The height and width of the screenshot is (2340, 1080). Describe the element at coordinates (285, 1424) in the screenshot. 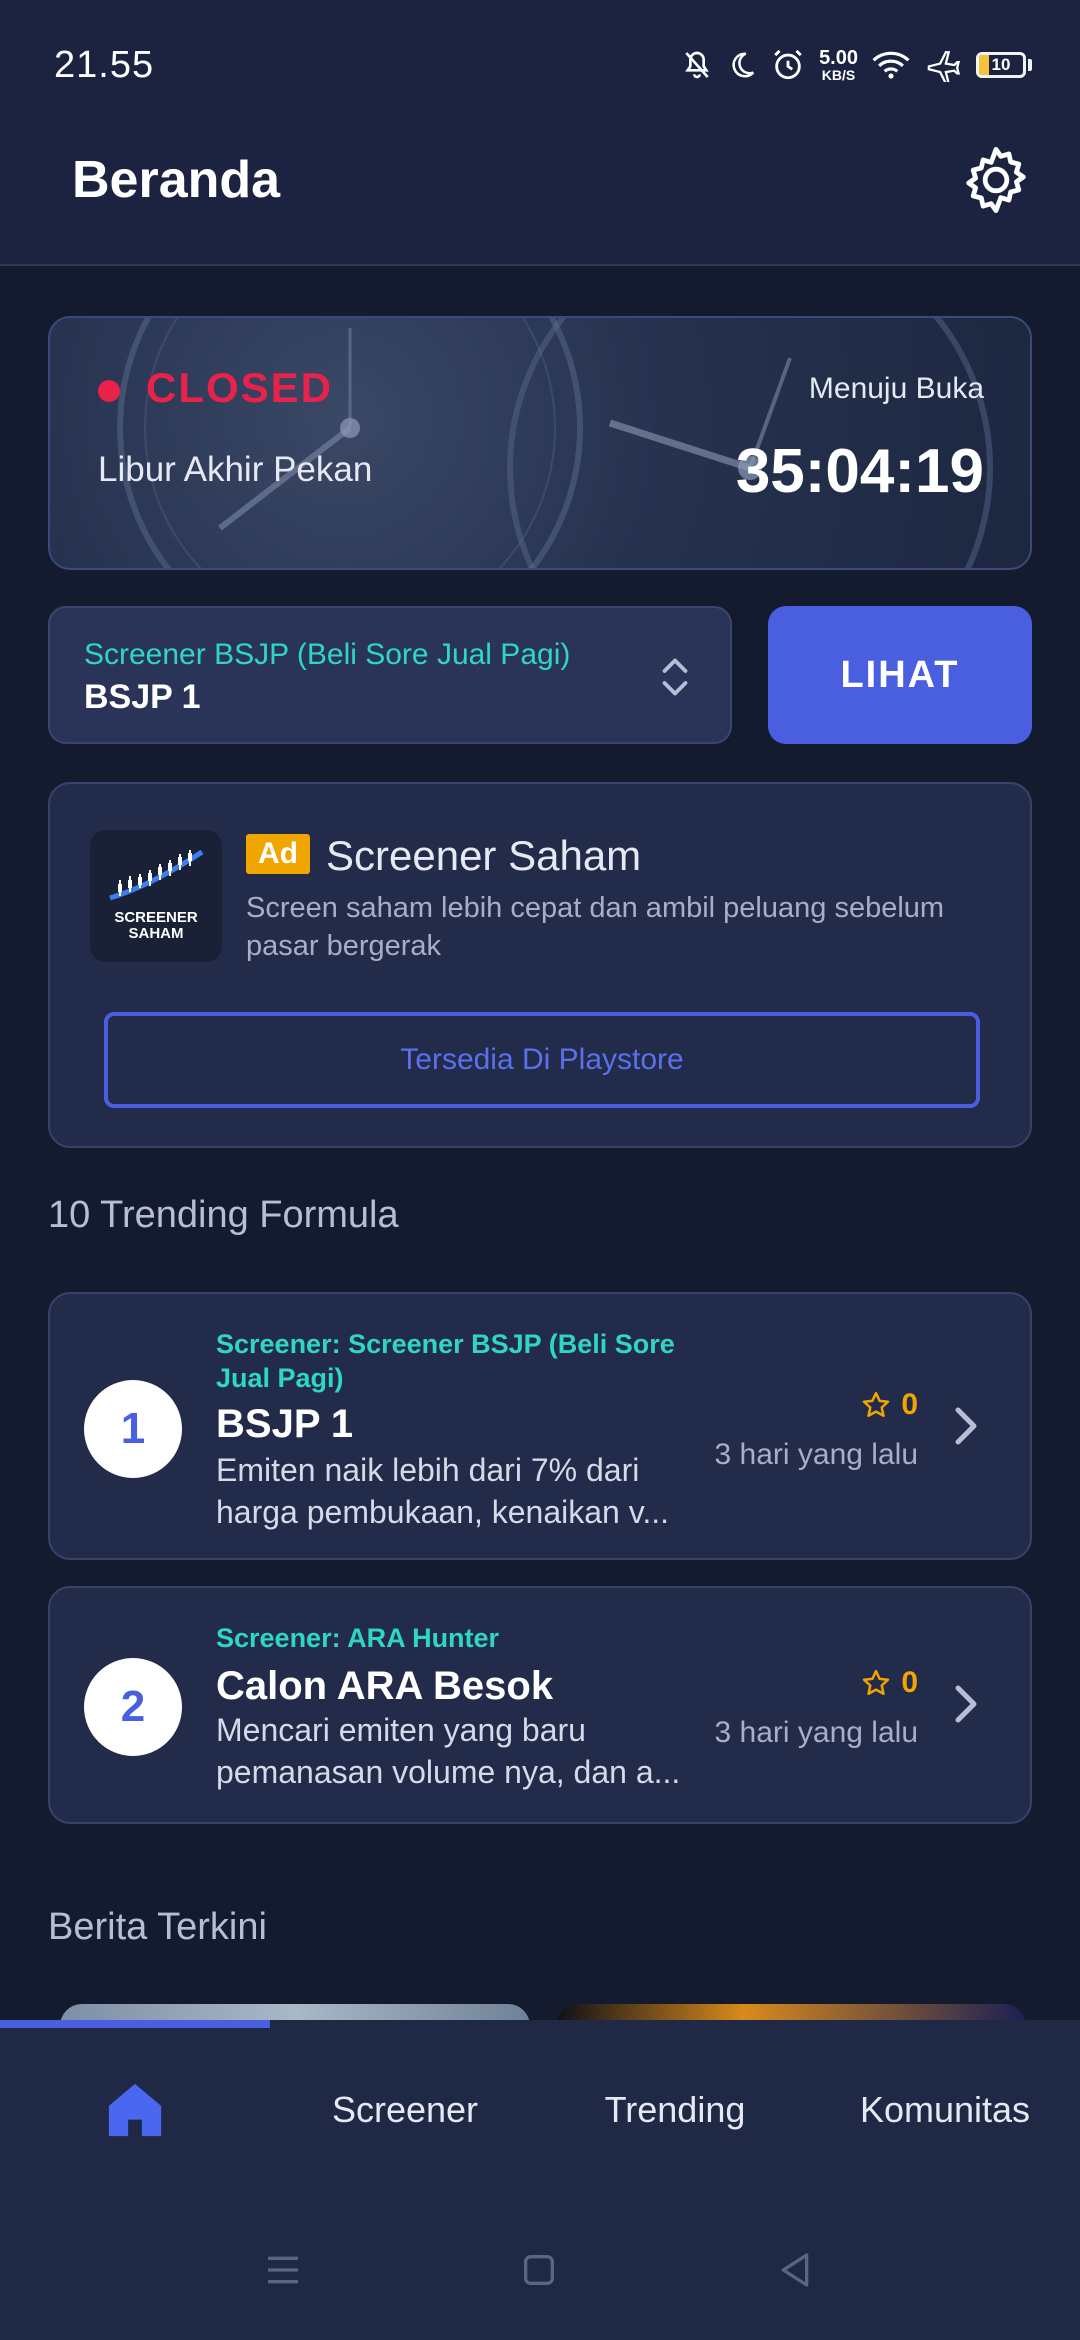

I see `trending-name: BSJP 1` at that location.